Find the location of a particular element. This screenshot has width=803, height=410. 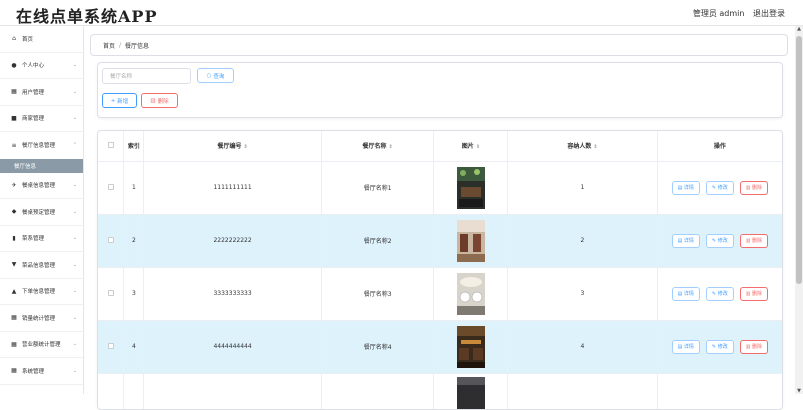

header-image: 图片⇕ is located at coordinates (471, 146).